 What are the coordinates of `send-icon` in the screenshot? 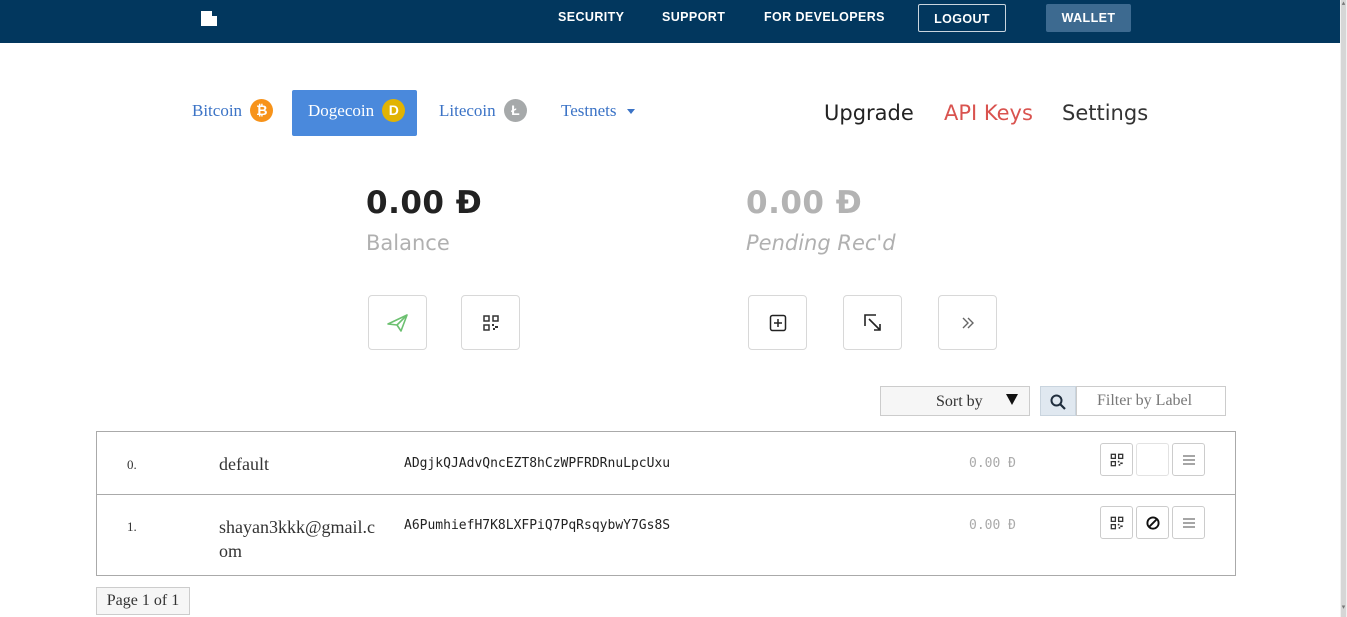 It's located at (397, 322).